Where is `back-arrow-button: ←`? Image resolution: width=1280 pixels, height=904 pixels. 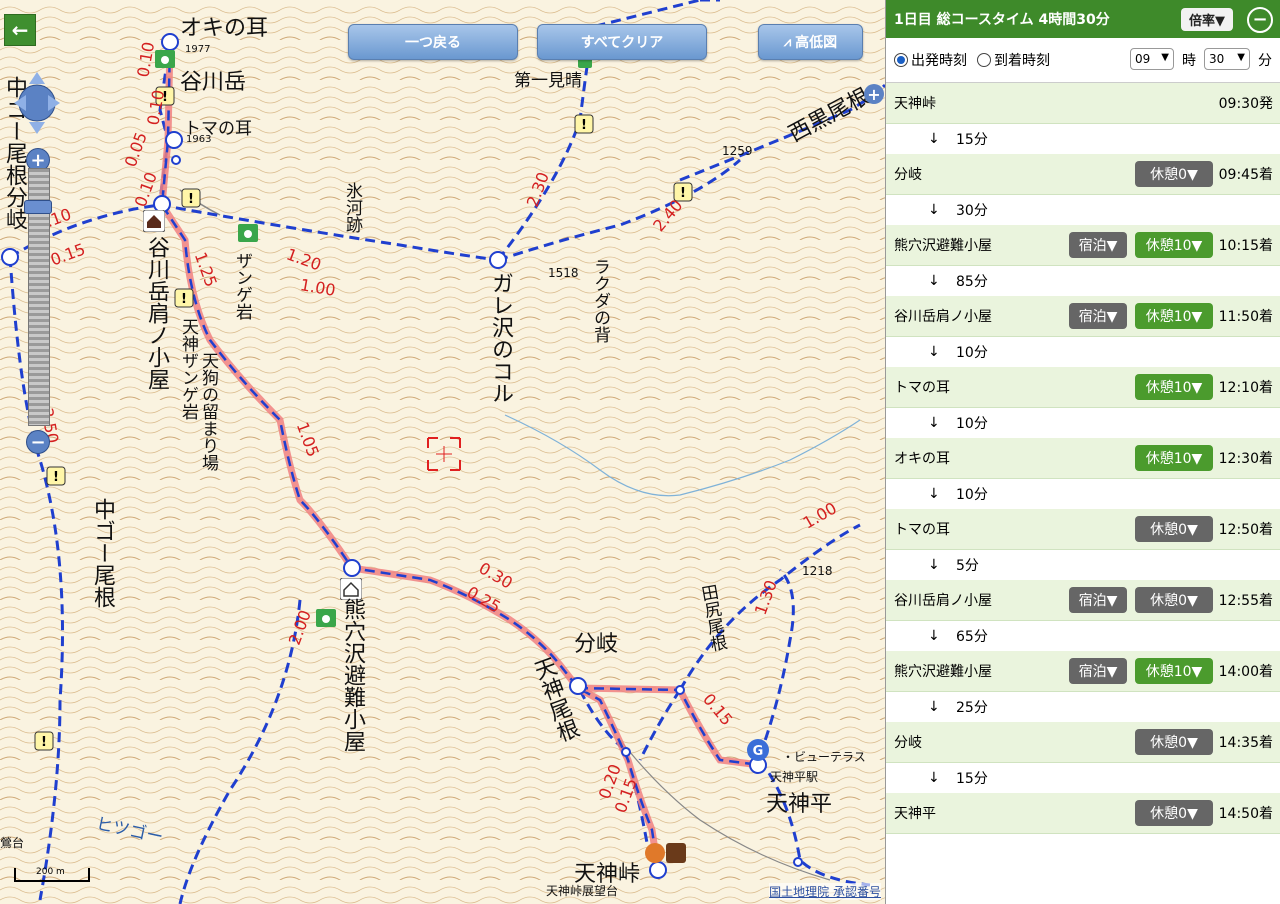 back-arrow-button: ← is located at coordinates (20, 30).